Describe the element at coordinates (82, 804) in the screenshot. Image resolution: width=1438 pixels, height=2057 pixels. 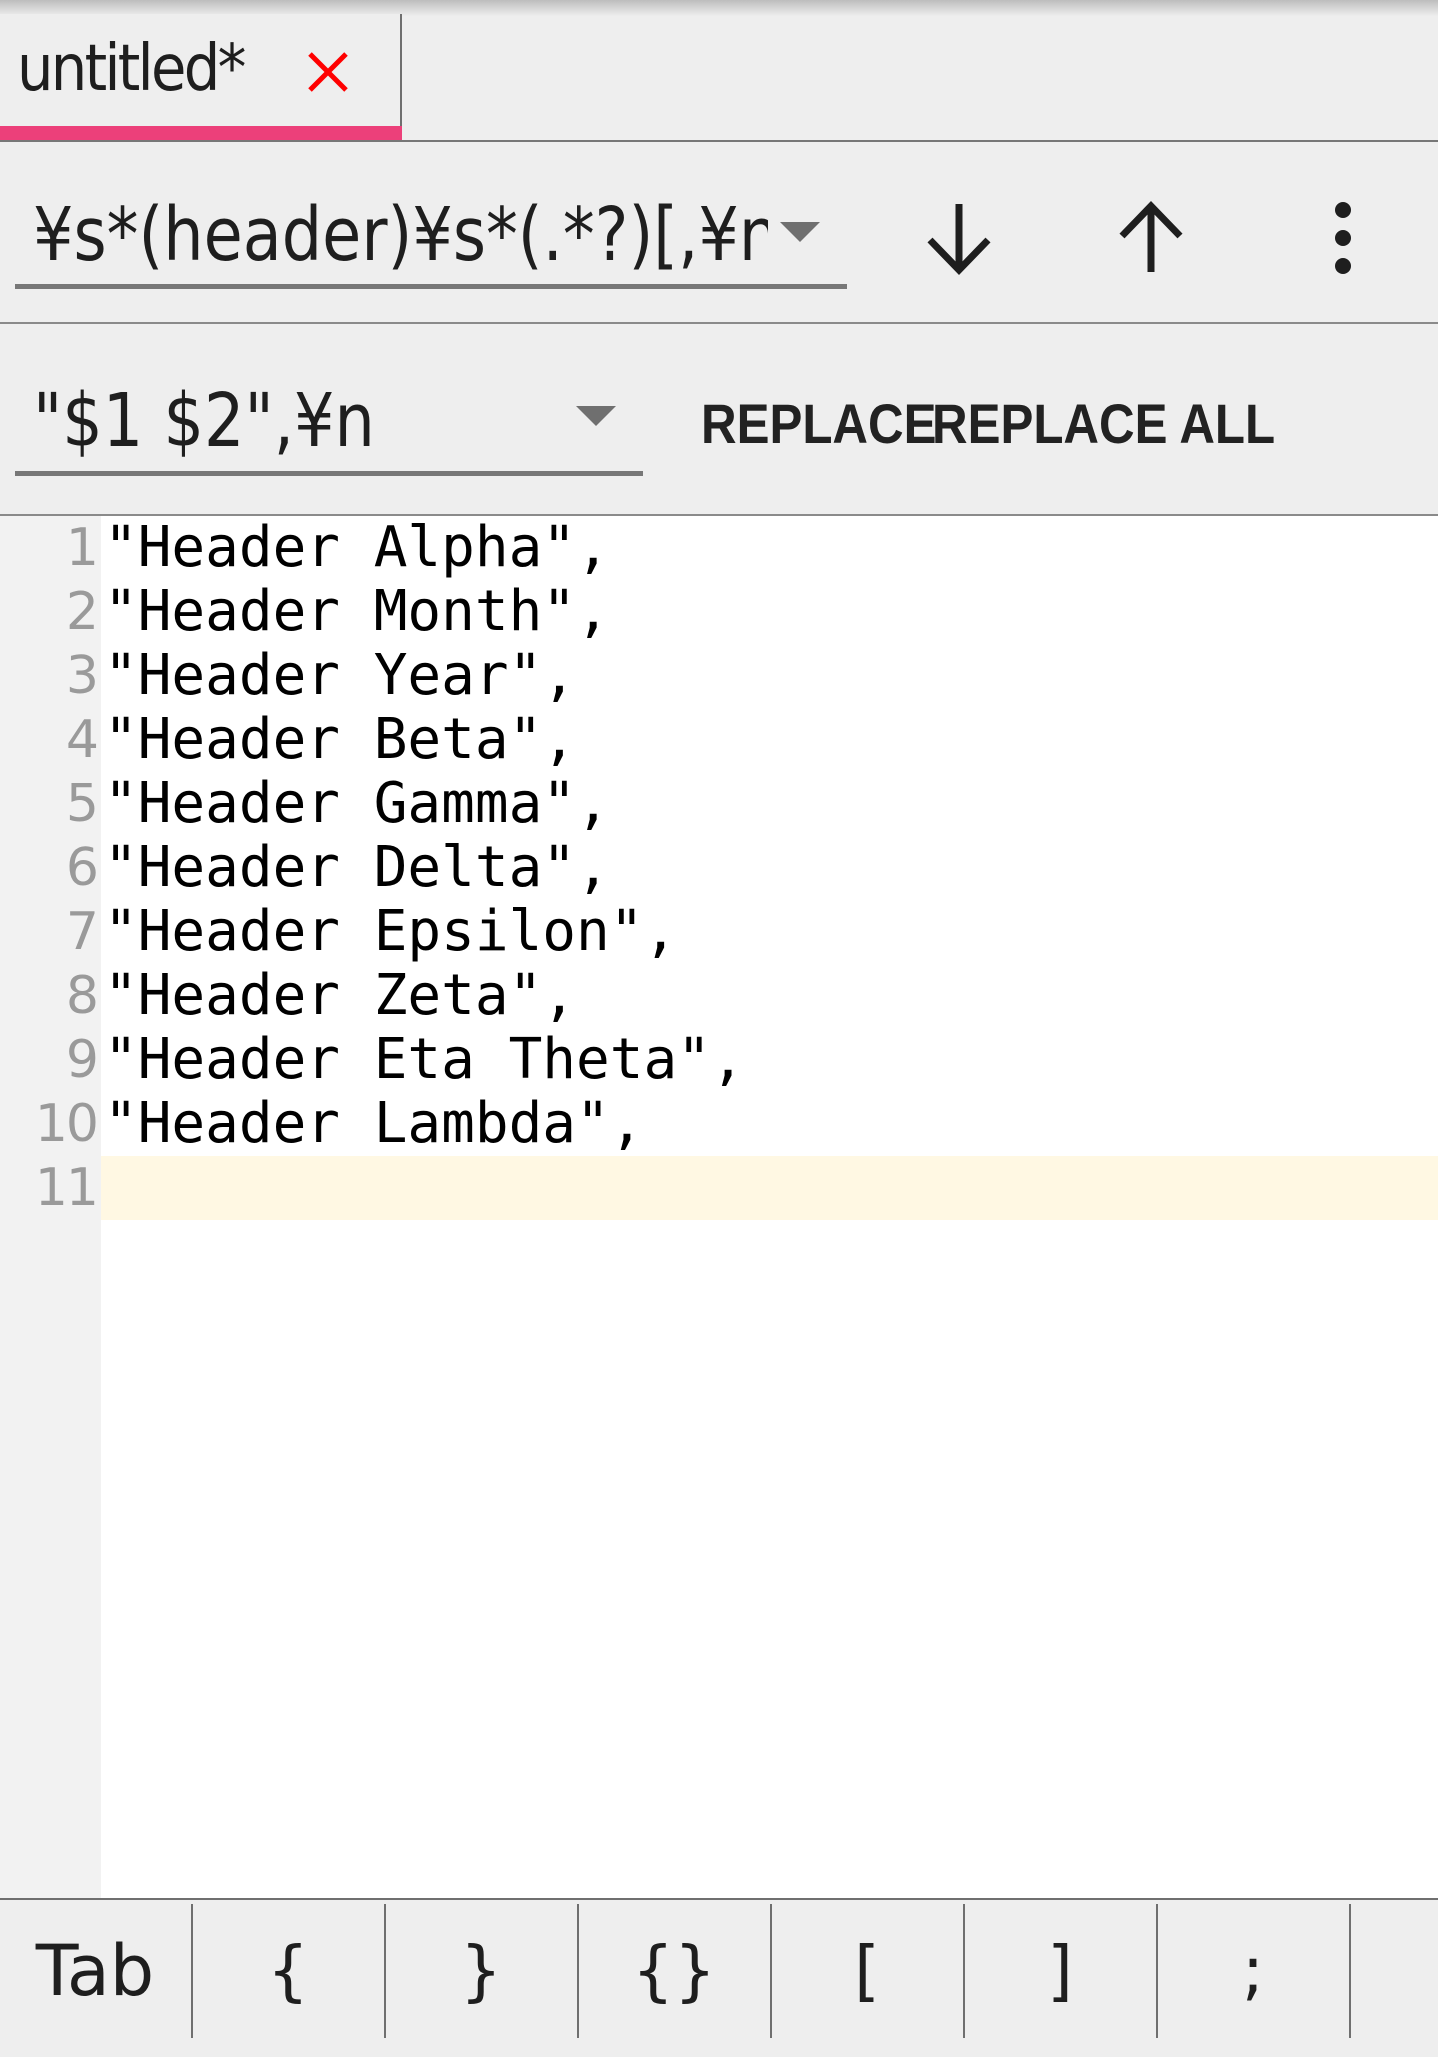
I see `line-number: 5` at that location.